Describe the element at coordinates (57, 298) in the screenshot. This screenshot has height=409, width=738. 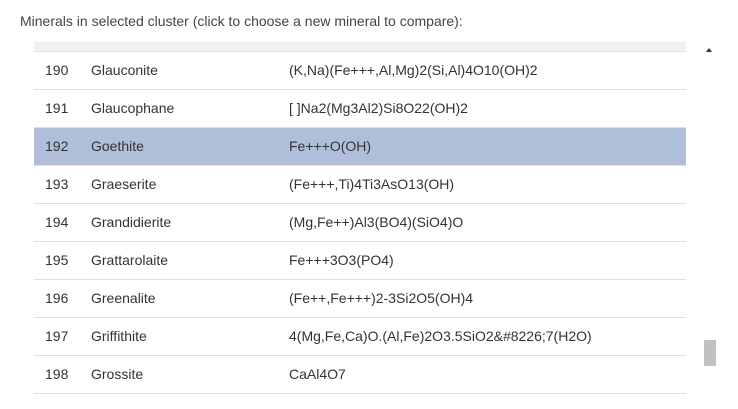
I see `mineral-number: 196` at that location.